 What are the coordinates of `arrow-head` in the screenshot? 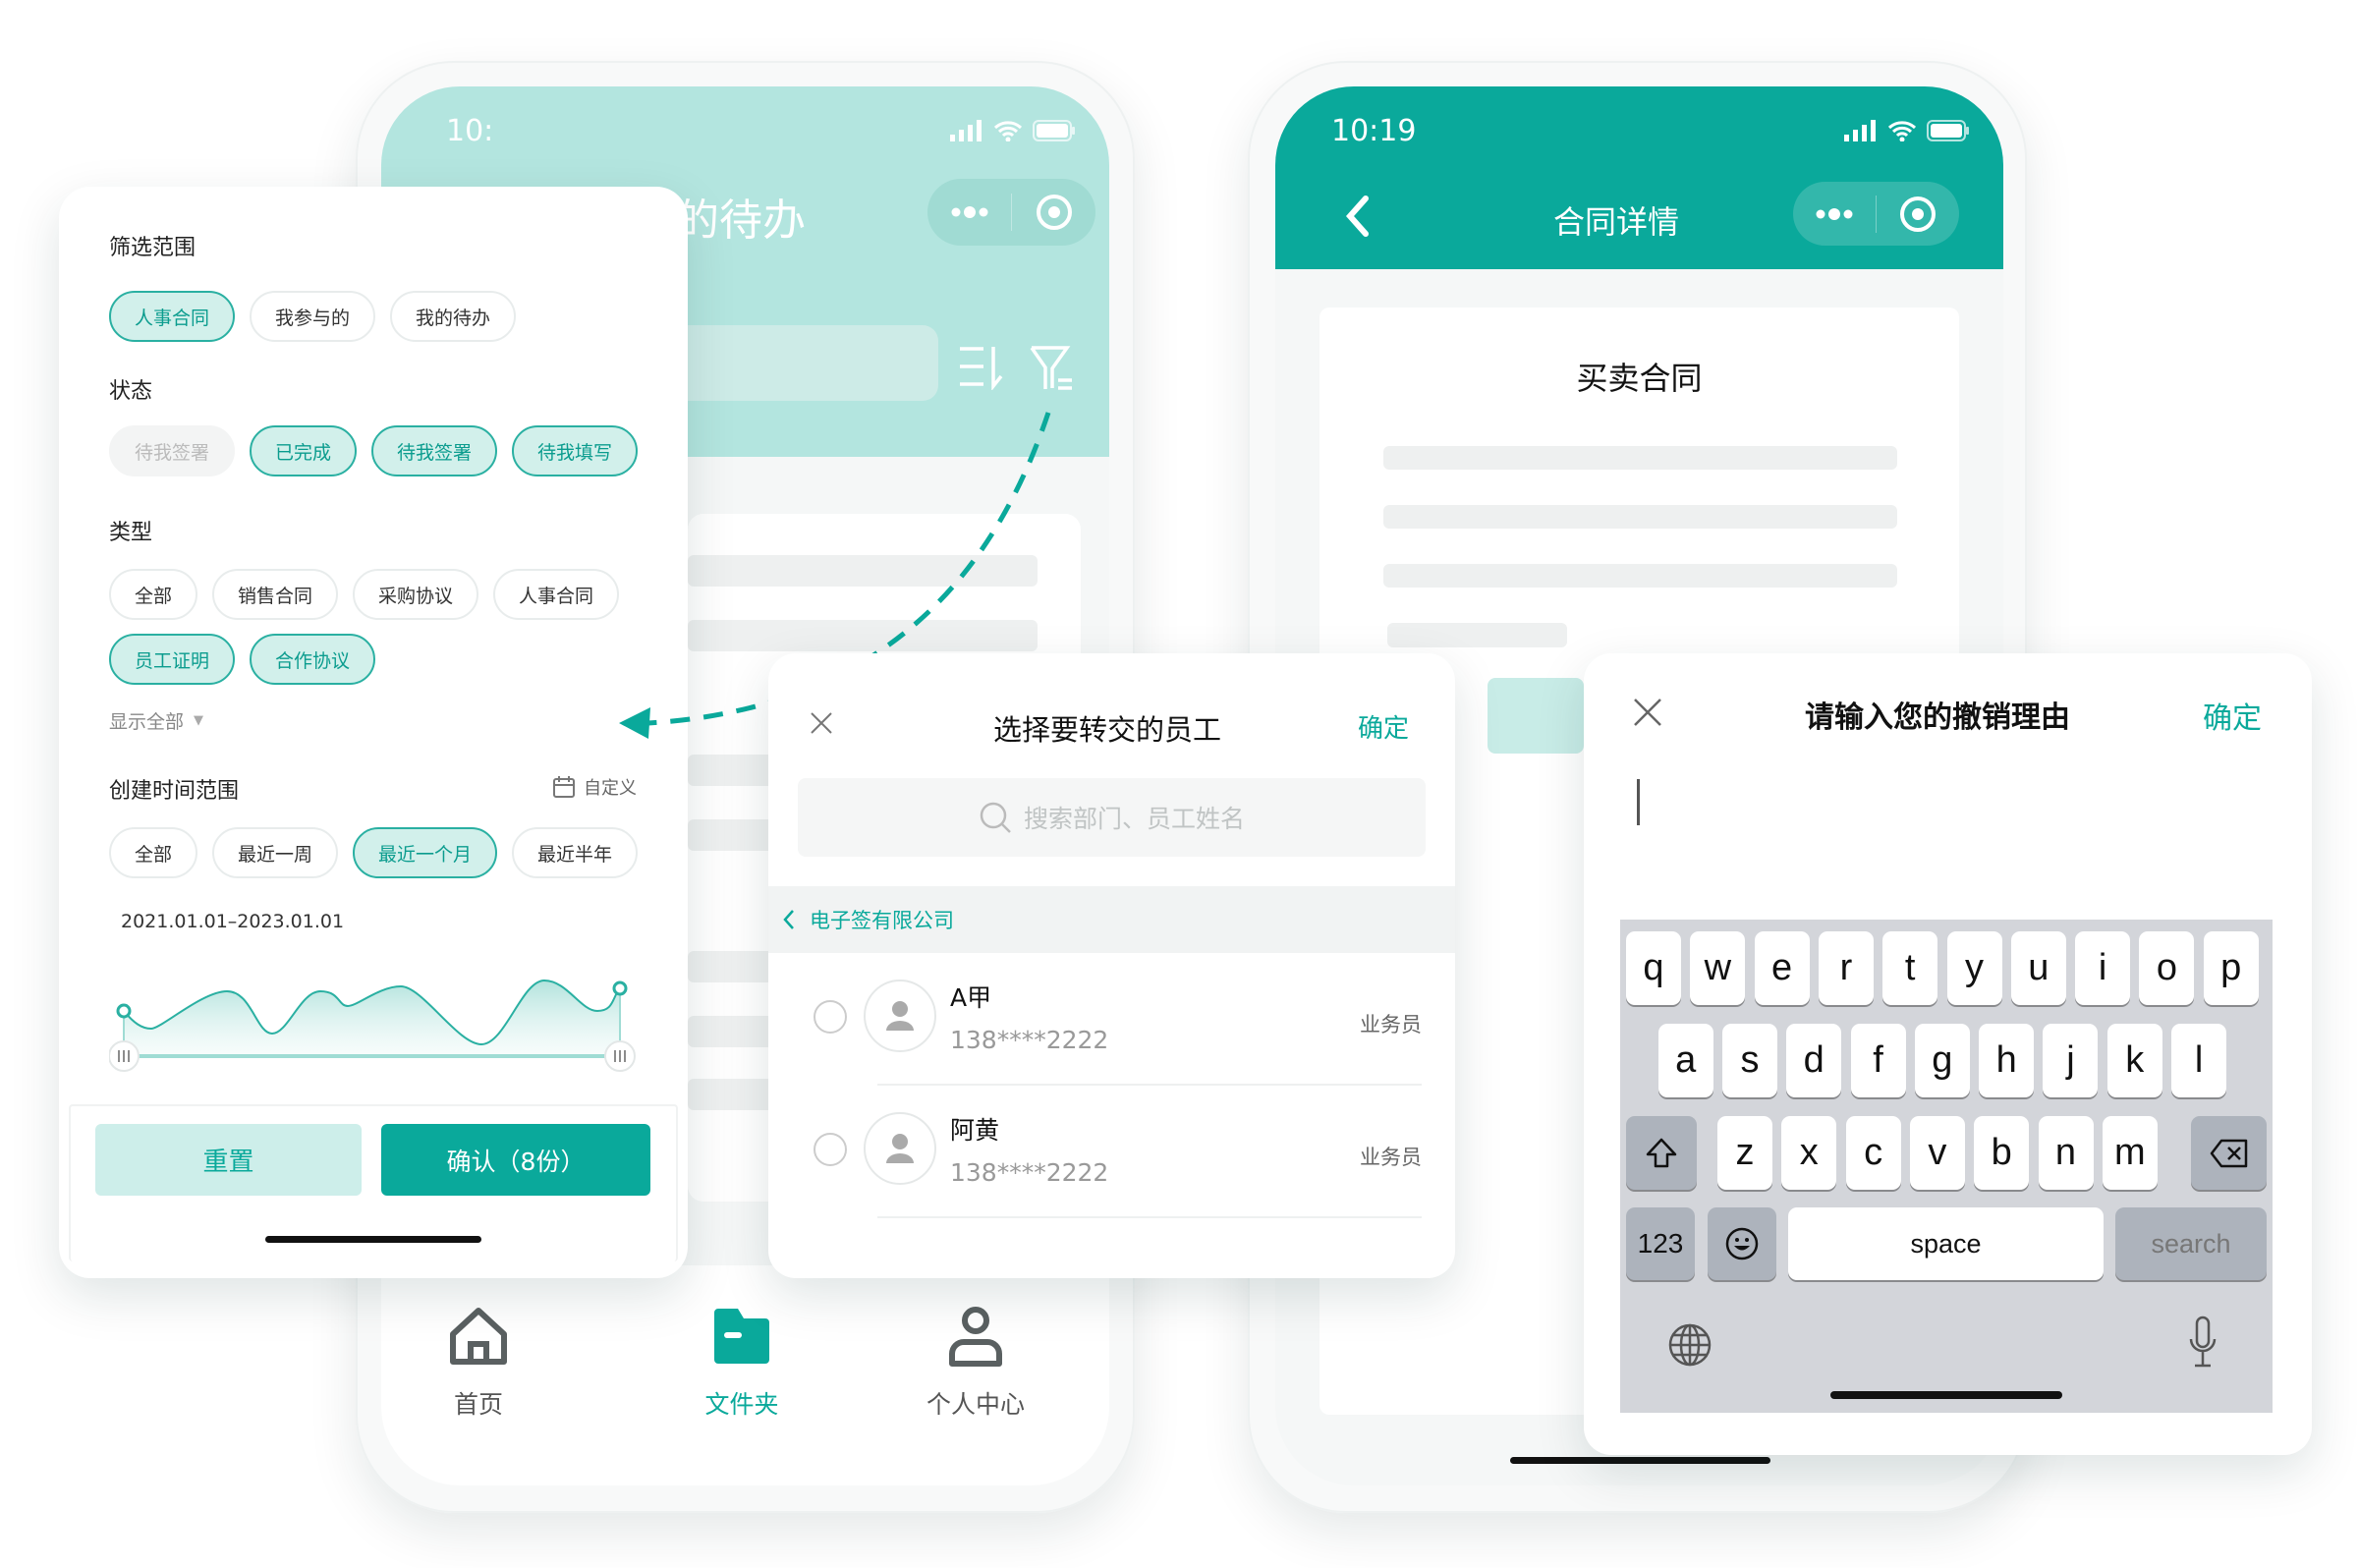 It's located at (635, 723).